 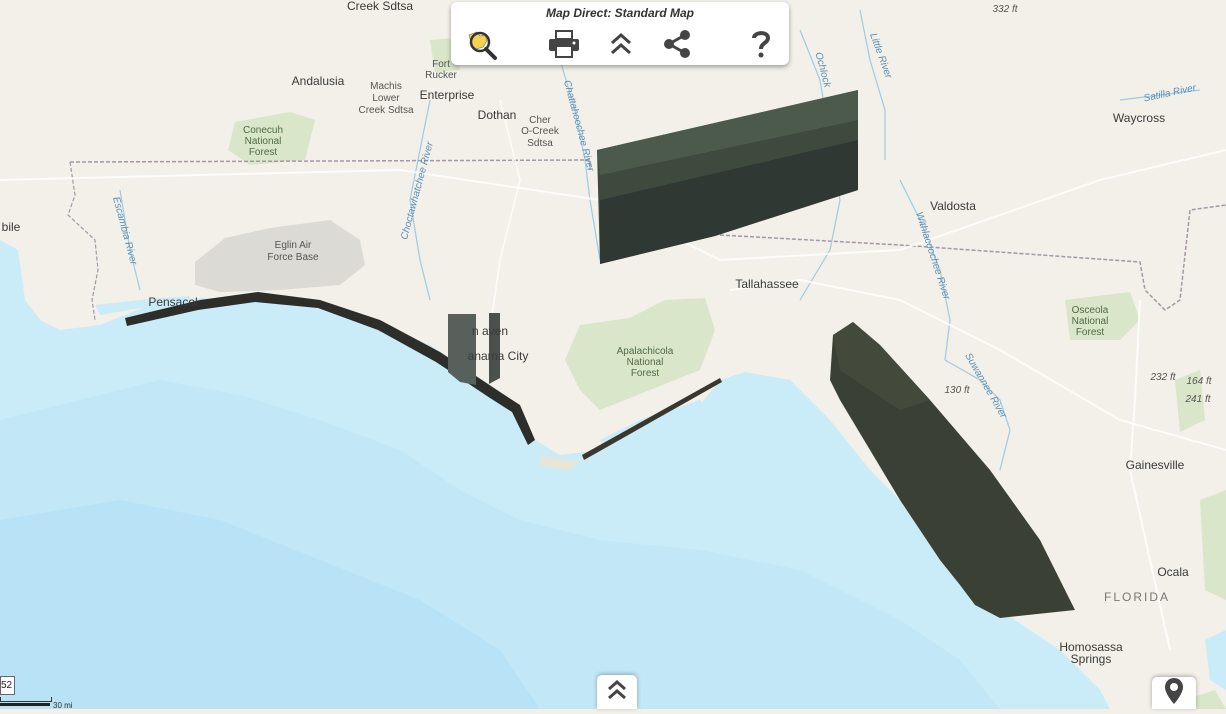 I want to click on city-label-waycross: Waycross, so click(x=1139, y=118).